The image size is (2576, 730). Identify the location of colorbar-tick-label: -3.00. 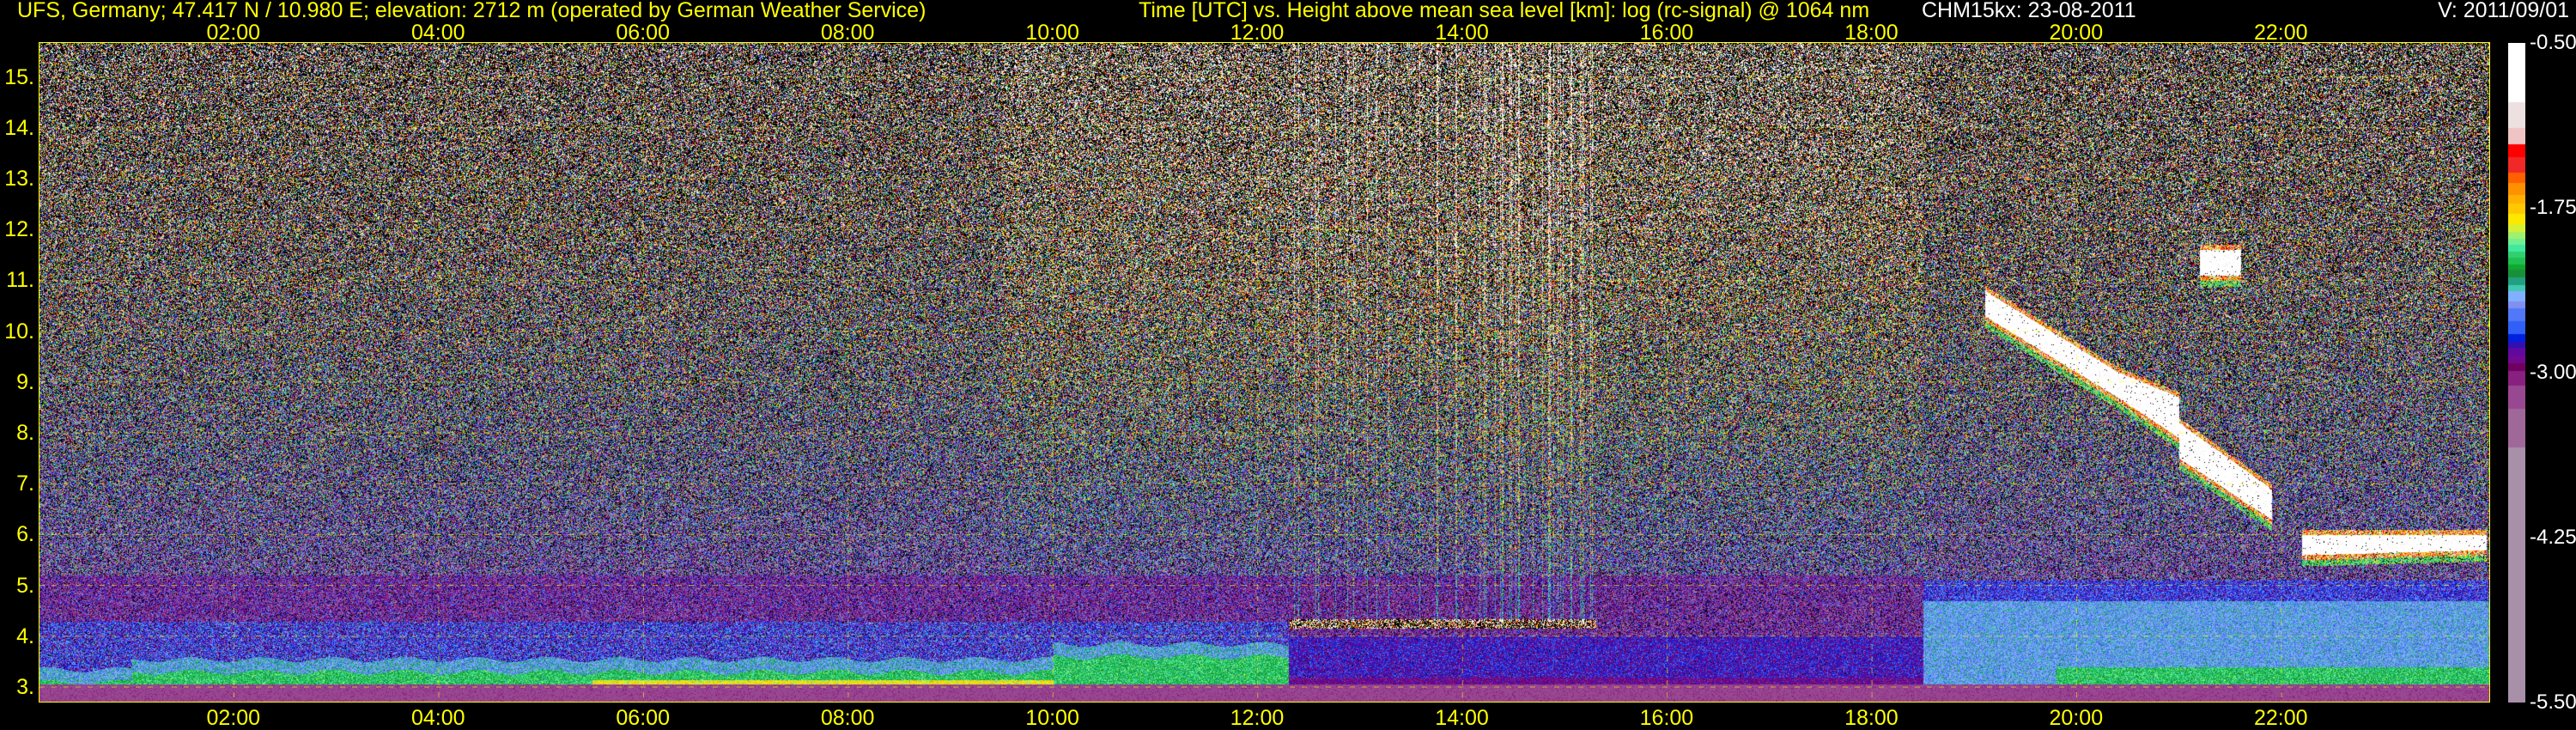
(2553, 372).